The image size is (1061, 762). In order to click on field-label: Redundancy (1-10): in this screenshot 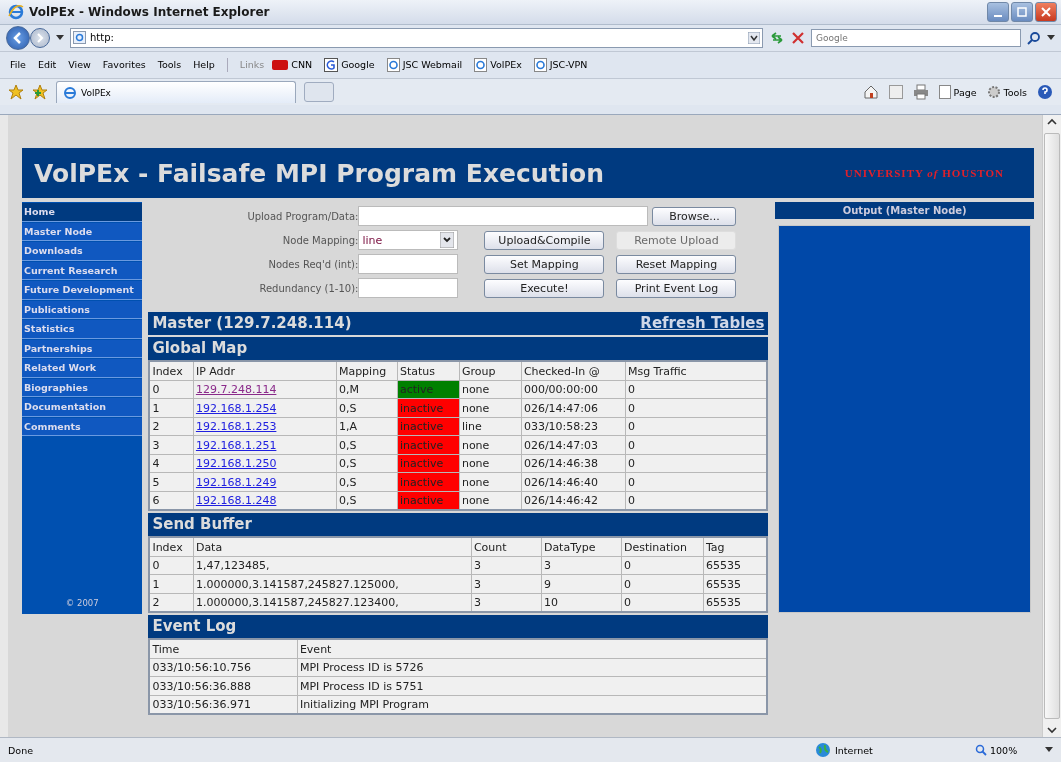, I will do `click(308, 288)`.